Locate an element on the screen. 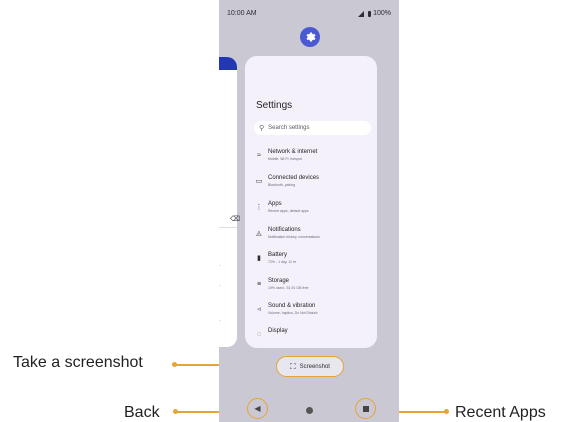 The height and width of the screenshot is (422, 572). status-icons: 100% is located at coordinates (373, 13).